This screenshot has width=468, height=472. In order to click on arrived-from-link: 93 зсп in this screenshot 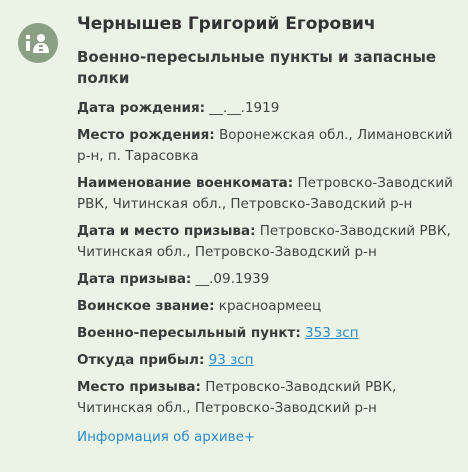, I will do `click(231, 360)`.